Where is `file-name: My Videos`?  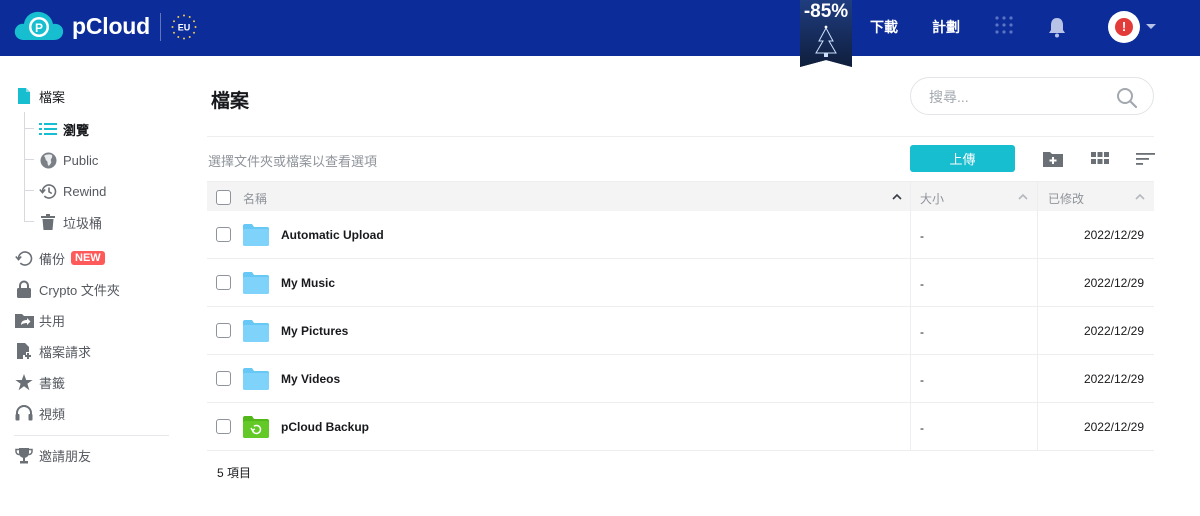 file-name: My Videos is located at coordinates (310, 379).